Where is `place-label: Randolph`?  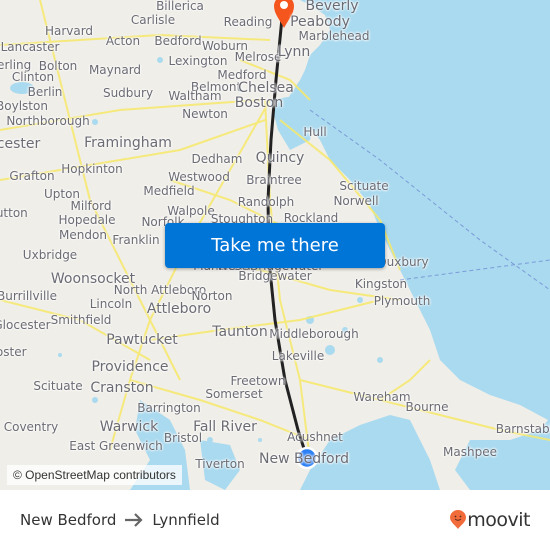 place-label: Randolph is located at coordinates (266, 202).